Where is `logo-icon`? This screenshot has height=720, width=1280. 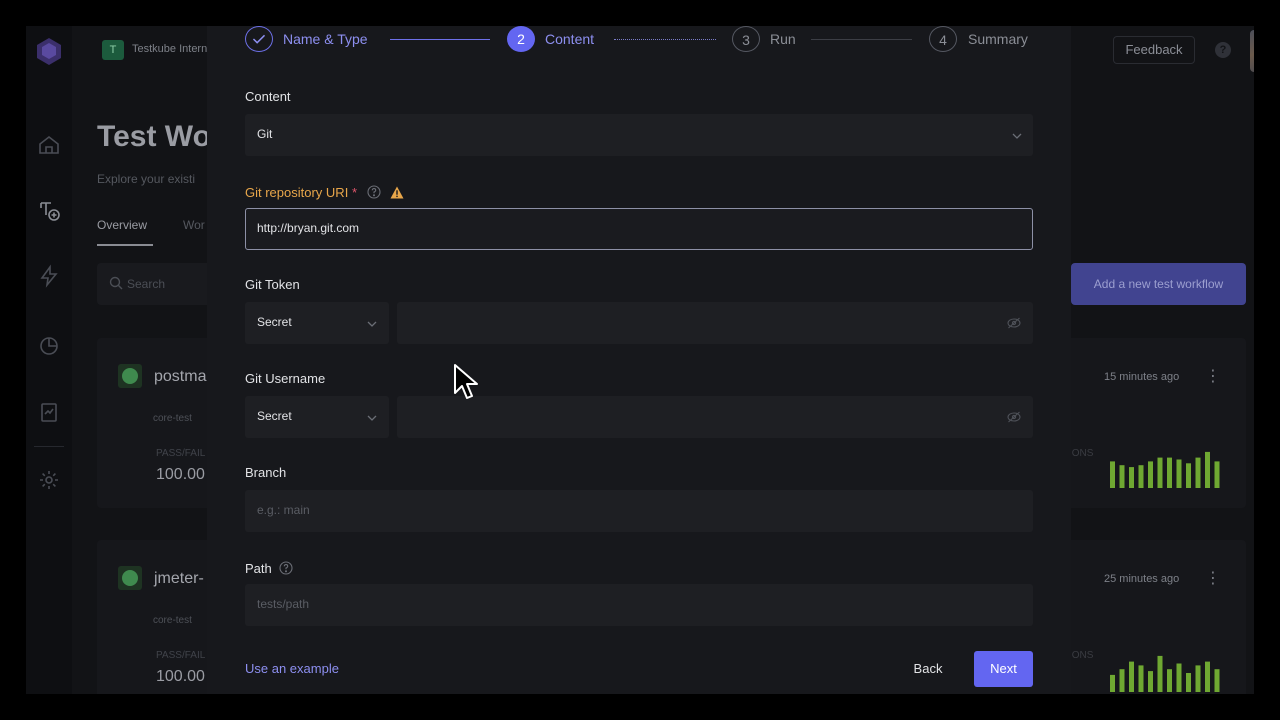 logo-icon is located at coordinates (49, 51).